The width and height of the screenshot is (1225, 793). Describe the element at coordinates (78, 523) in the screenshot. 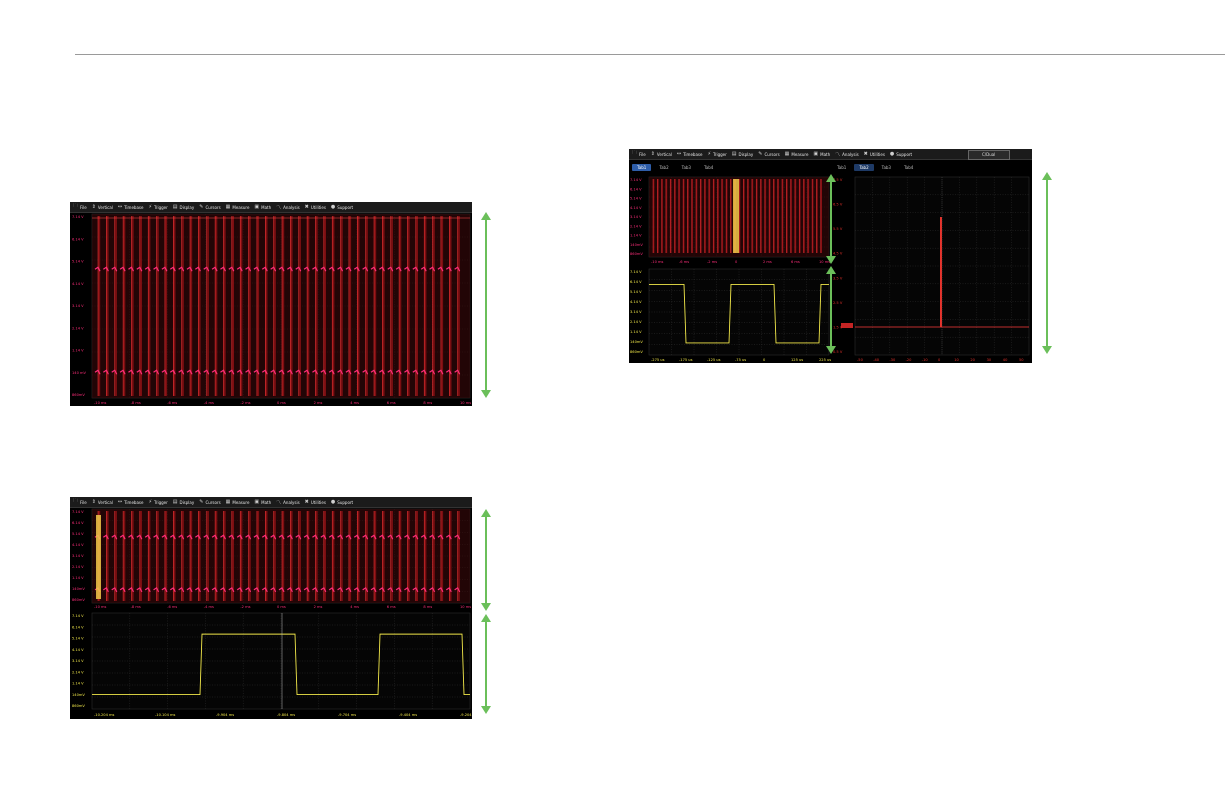

I see `volt-tick-label: 6.14 V` at that location.